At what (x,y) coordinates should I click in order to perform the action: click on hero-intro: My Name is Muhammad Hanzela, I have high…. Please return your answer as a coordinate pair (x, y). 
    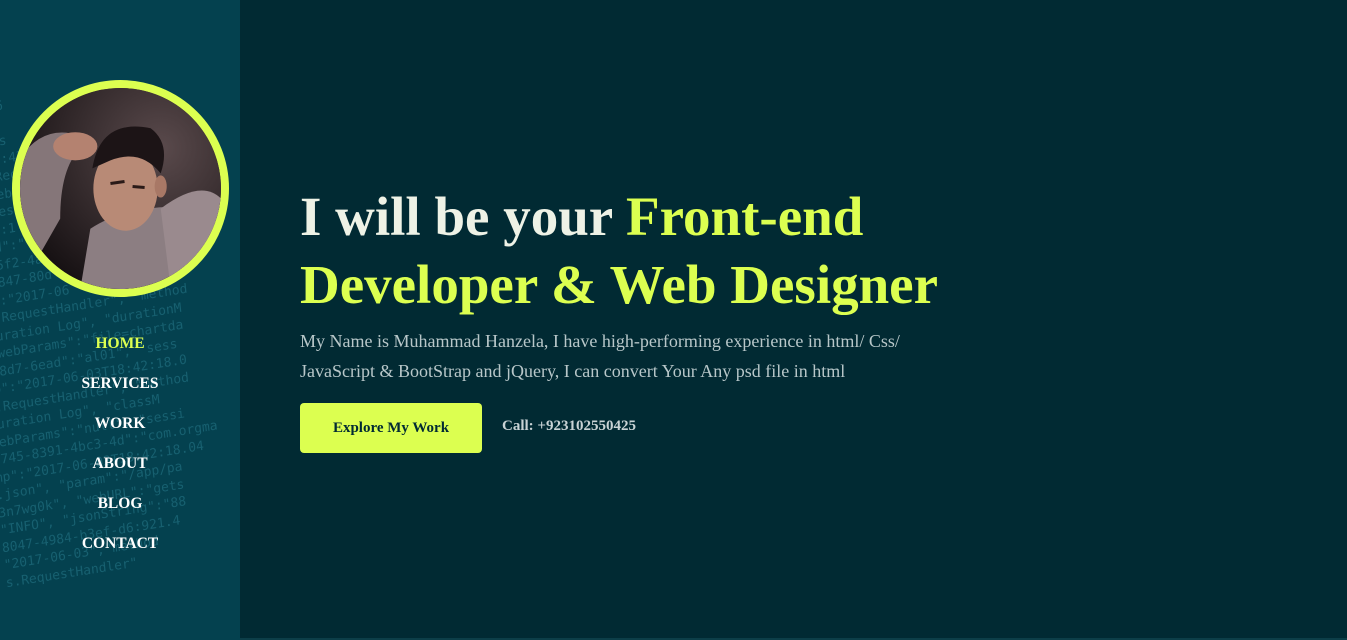
    Looking at the image, I should click on (600, 356).